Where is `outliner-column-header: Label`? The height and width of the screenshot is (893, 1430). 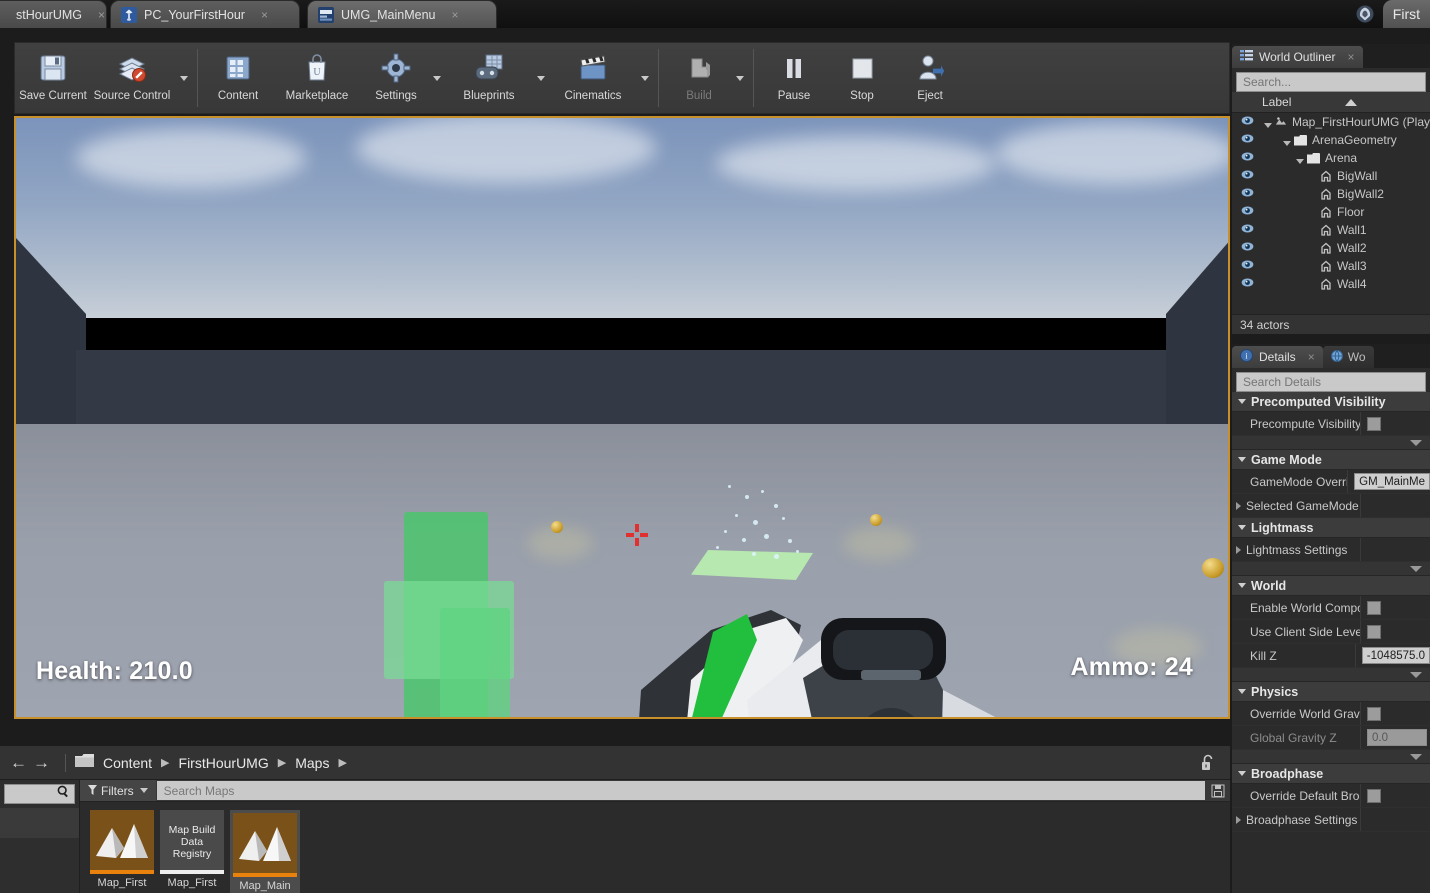 outliner-column-header: Label is located at coordinates (1331, 102).